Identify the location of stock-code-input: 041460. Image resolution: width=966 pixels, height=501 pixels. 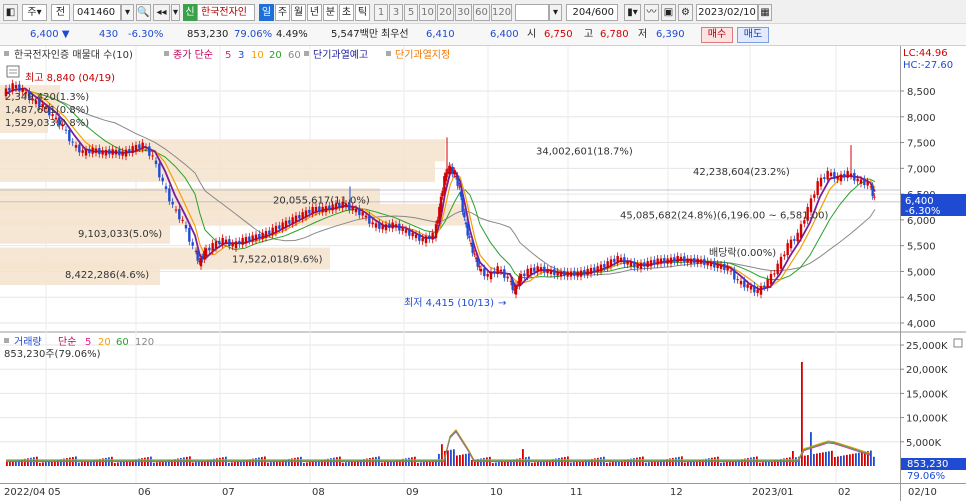
(97, 12).